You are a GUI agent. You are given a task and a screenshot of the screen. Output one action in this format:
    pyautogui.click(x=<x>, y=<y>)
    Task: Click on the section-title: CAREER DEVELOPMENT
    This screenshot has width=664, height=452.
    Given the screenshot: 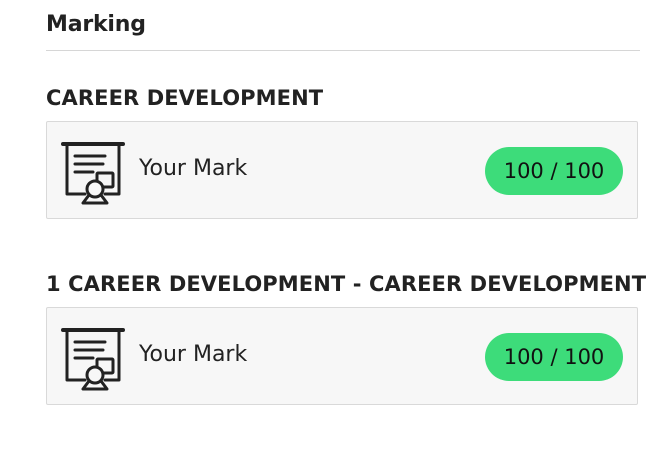 What is the action you would take?
    pyautogui.click(x=185, y=98)
    